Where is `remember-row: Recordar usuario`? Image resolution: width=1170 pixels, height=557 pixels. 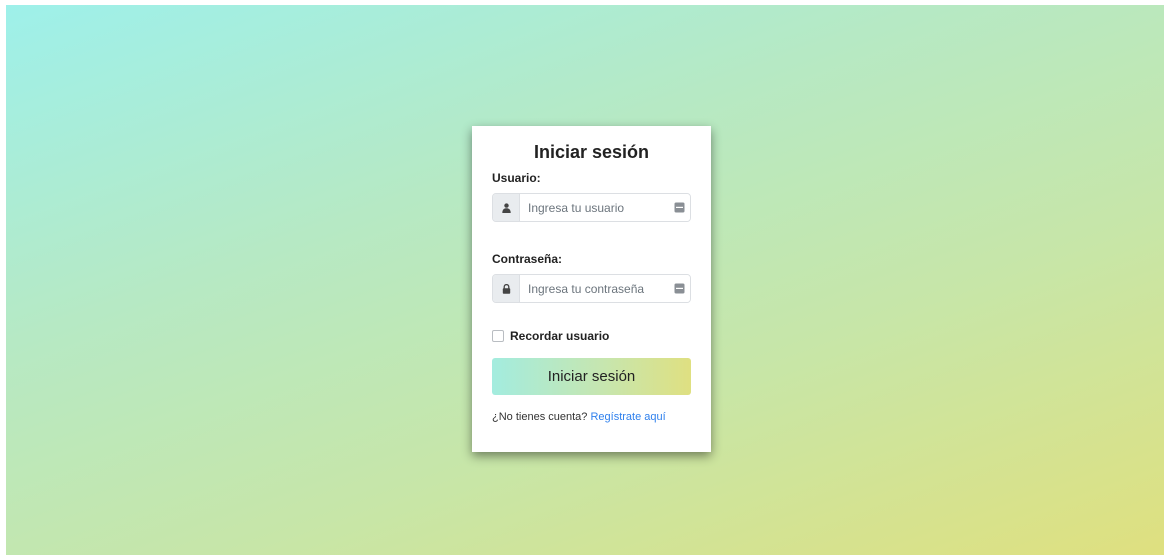
remember-row: Recordar usuario is located at coordinates (591, 336).